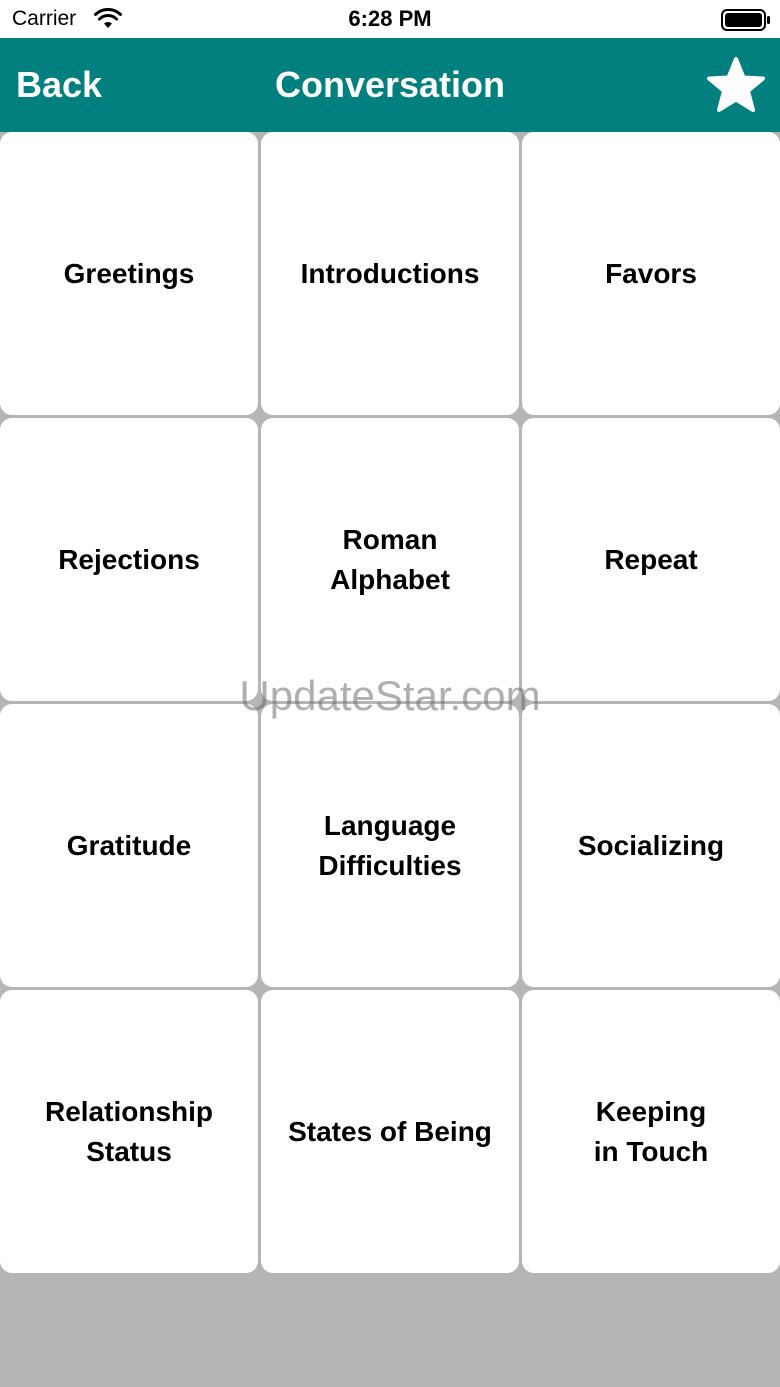  I want to click on category-label: Gratitude, so click(129, 845).